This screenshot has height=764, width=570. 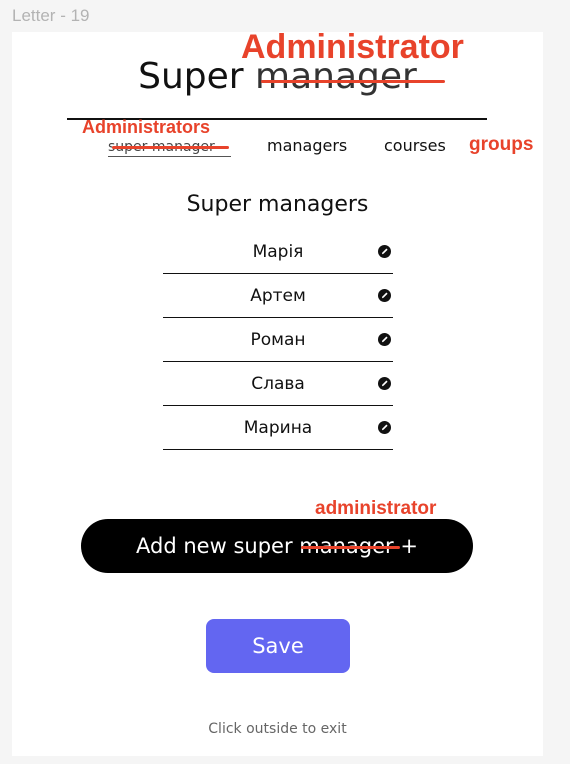 I want to click on tab-courses: courses, so click(x=415, y=145).